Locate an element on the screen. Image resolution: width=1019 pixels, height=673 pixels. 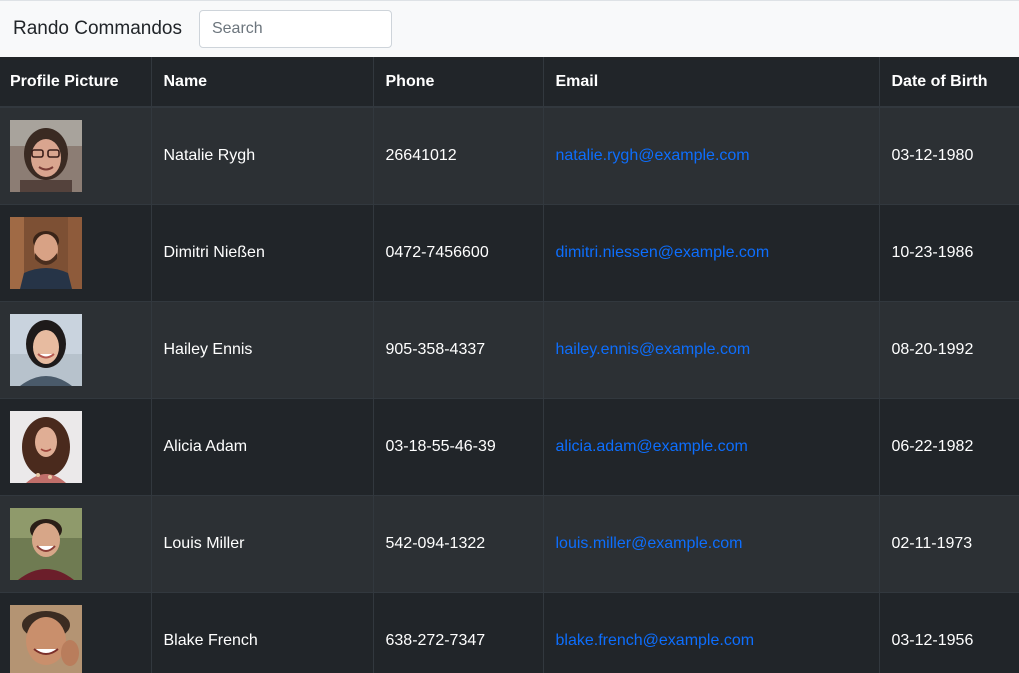
dob-cell: 10-23-1986 is located at coordinates (932, 252).